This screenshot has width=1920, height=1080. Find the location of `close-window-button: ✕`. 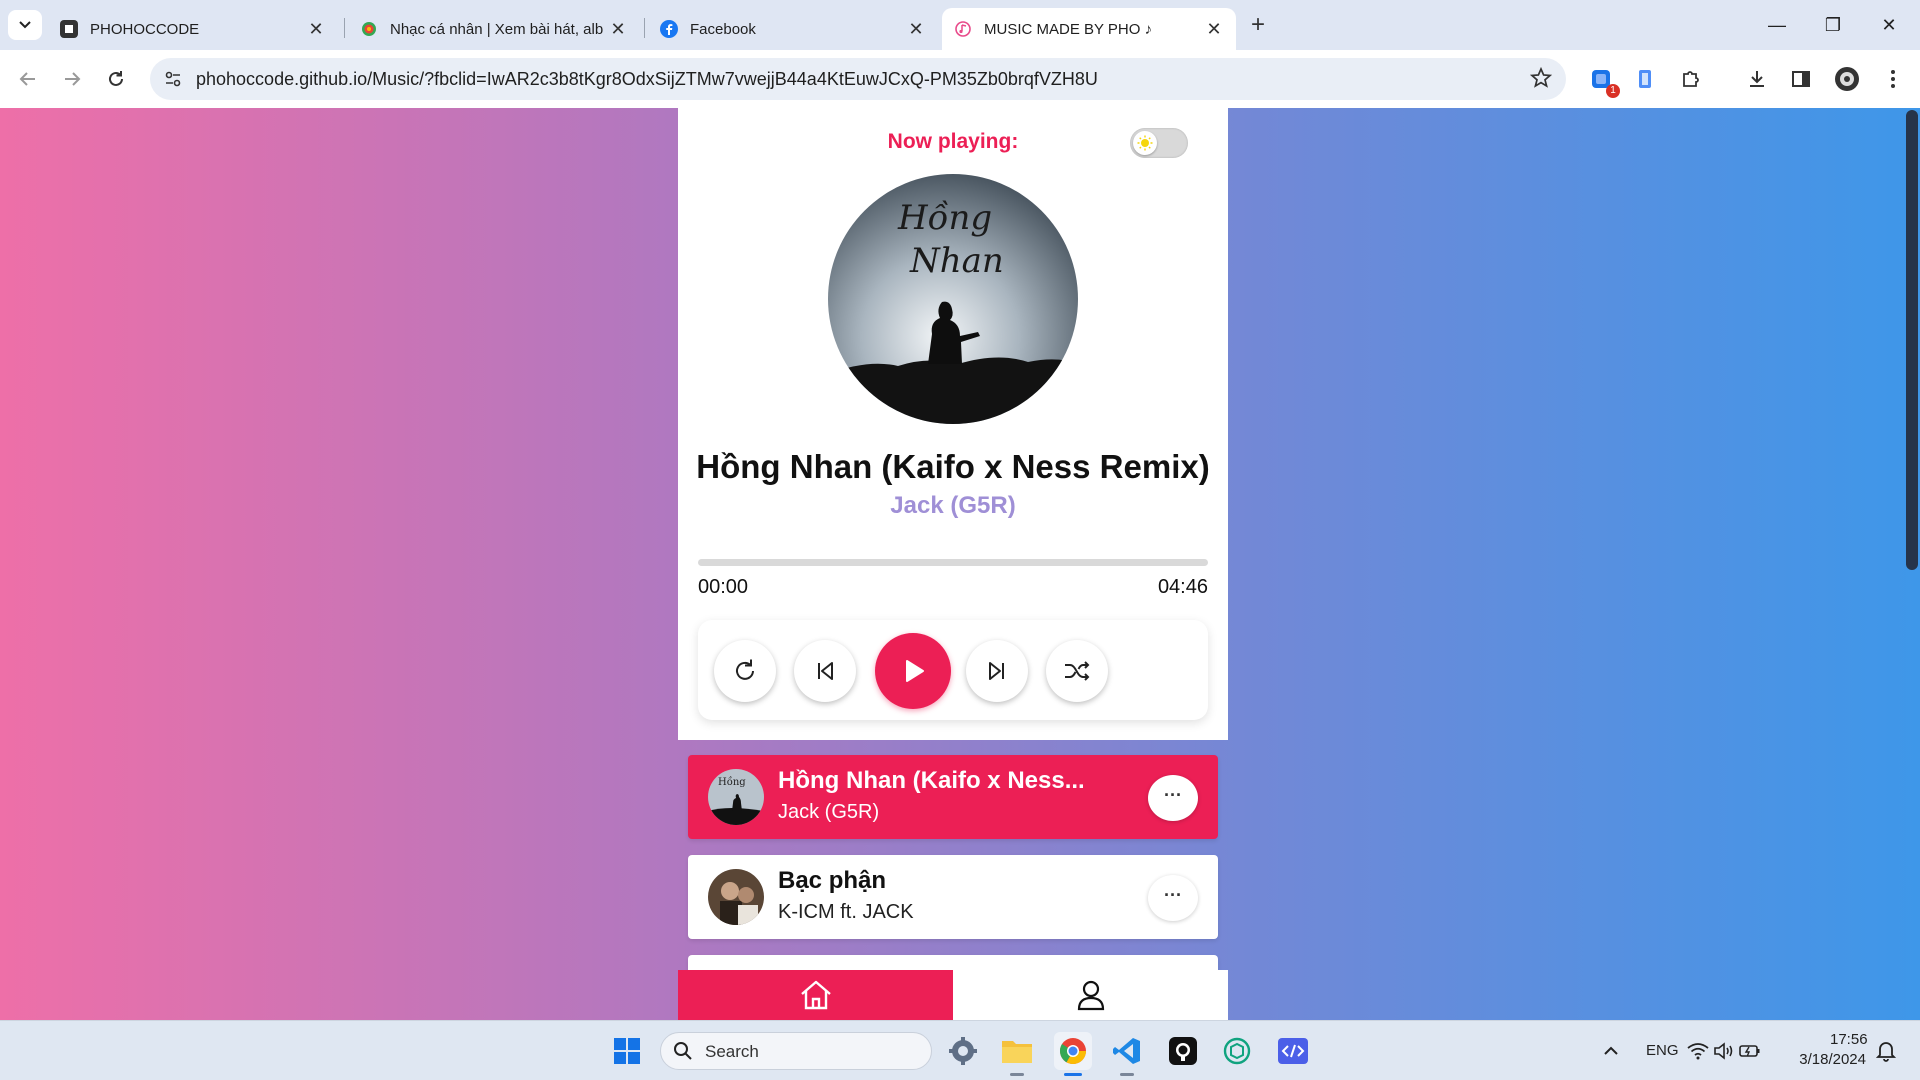

close-window-button: ✕ is located at coordinates (1889, 25).